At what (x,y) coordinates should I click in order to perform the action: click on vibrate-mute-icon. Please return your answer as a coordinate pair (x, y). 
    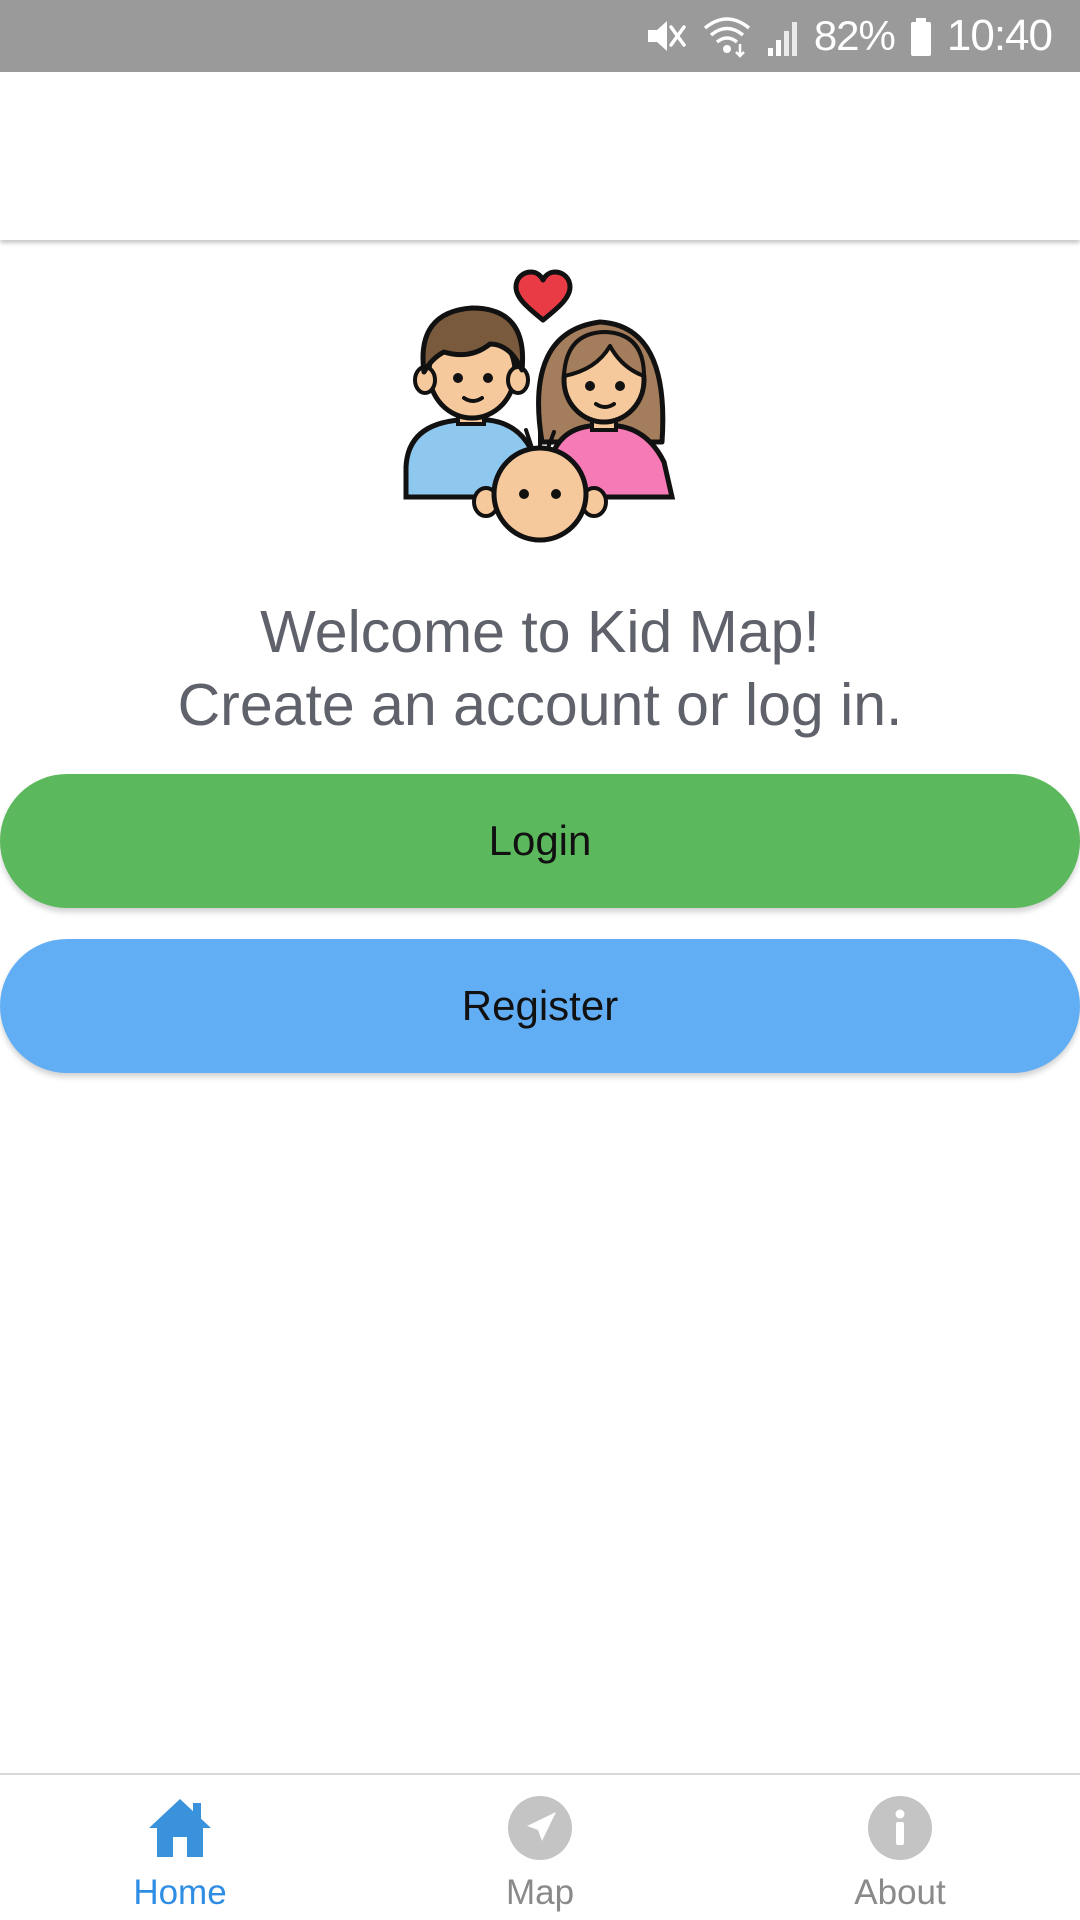
    Looking at the image, I should click on (666, 36).